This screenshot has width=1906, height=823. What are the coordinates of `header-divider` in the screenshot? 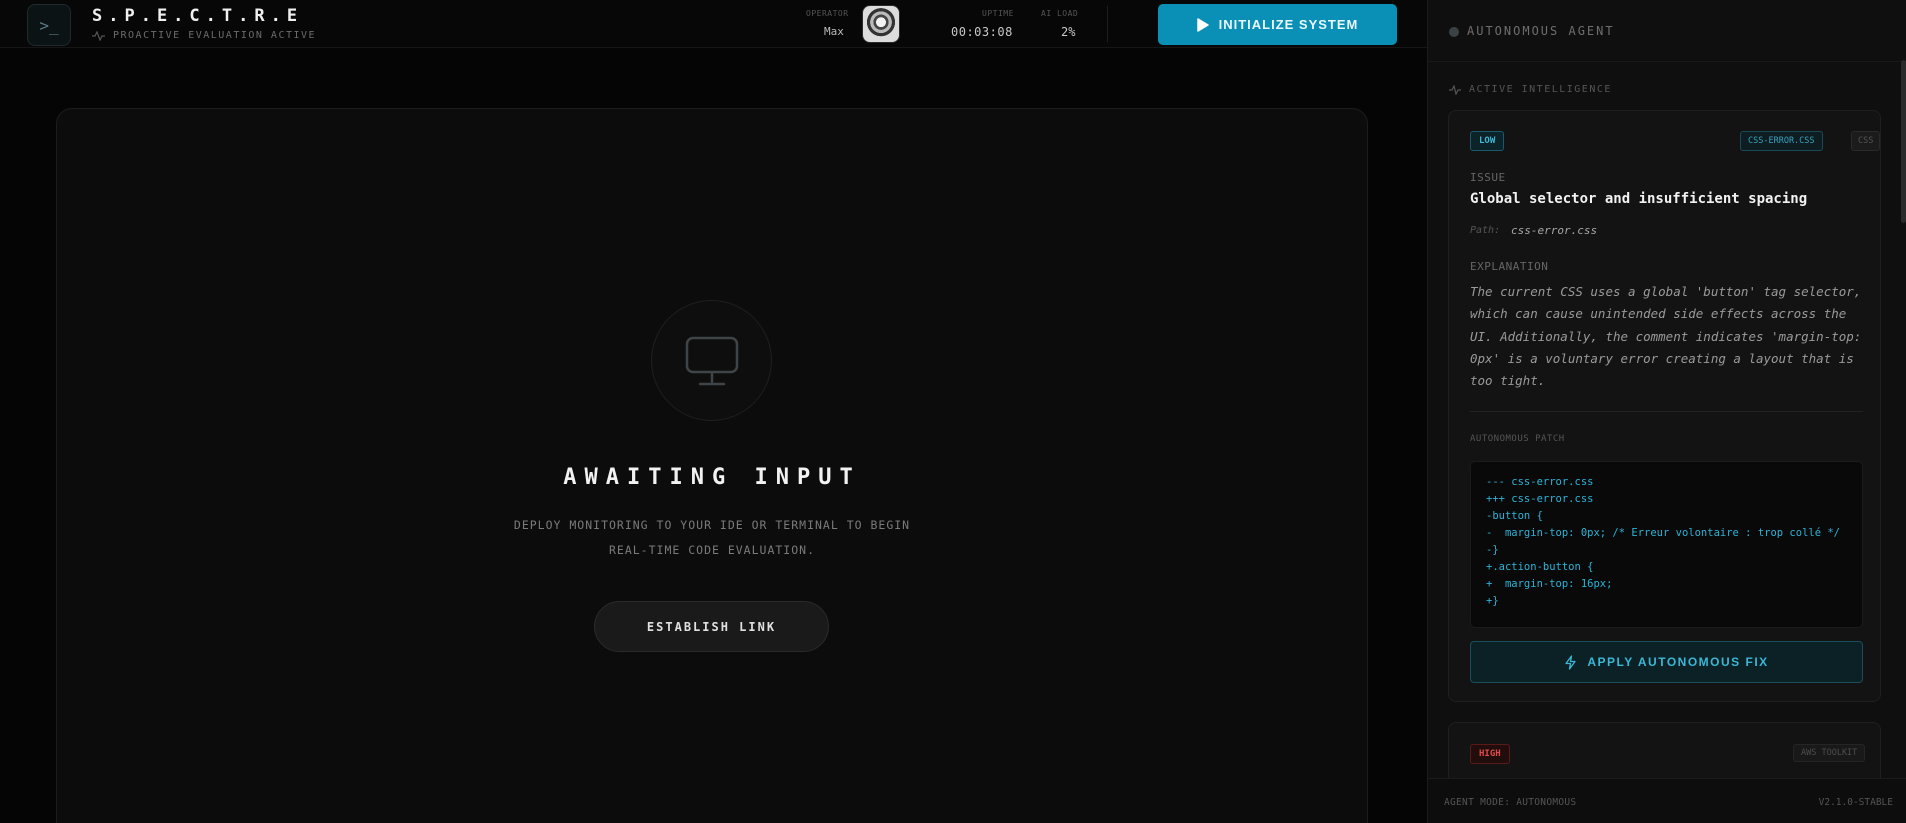 It's located at (1107, 24).